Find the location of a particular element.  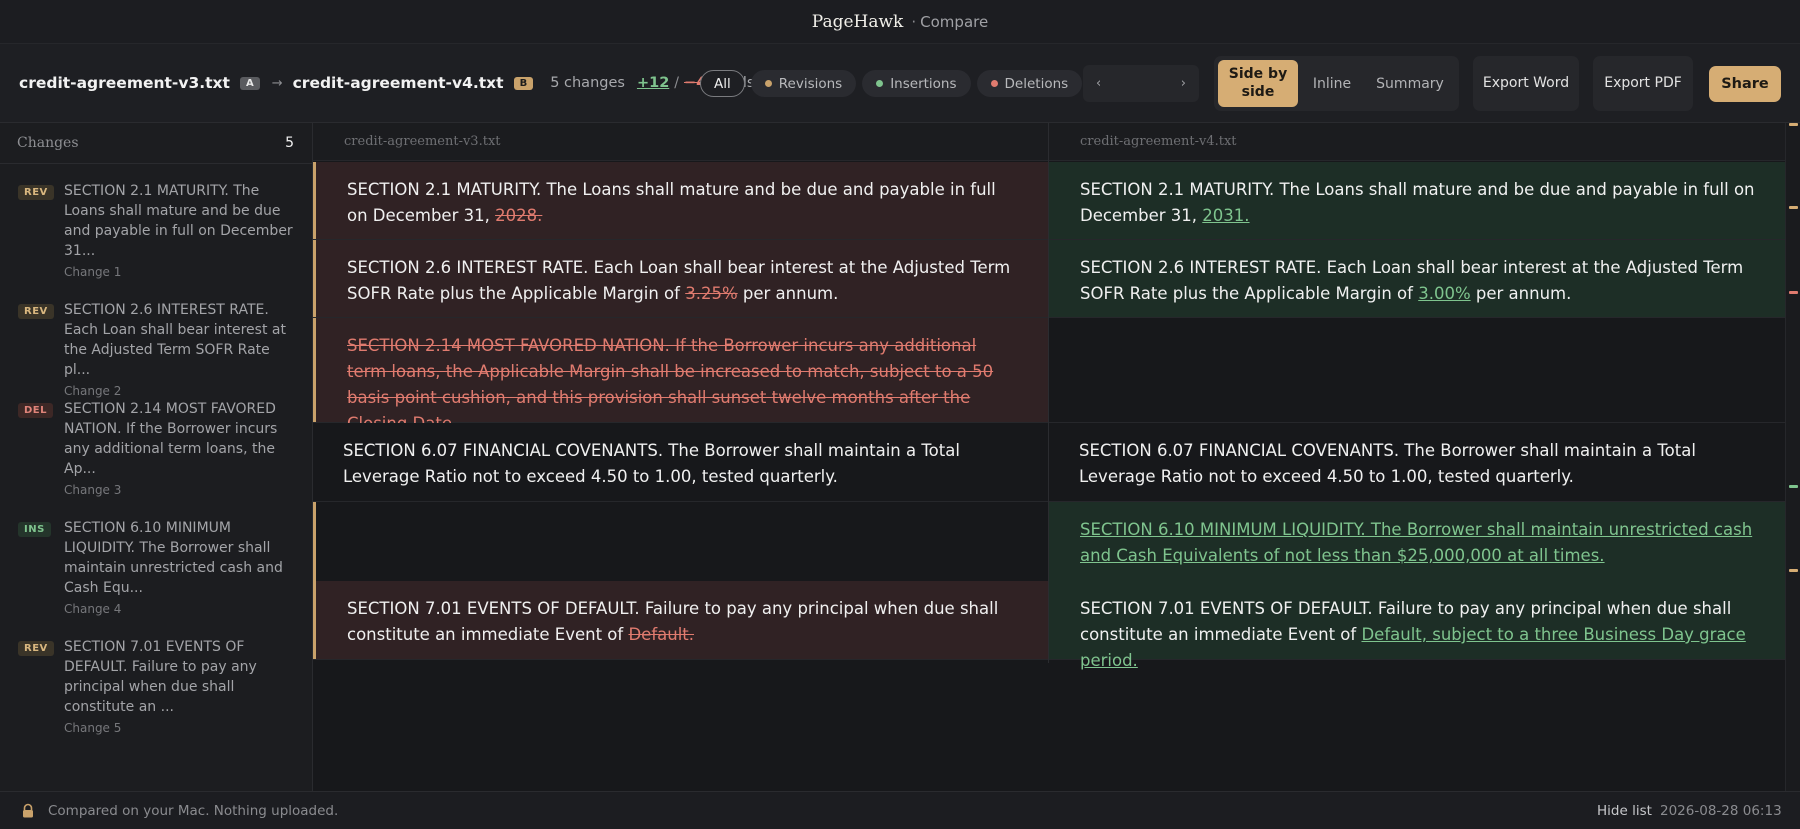

previous-change-button: ‹ is located at coordinates (1098, 83).